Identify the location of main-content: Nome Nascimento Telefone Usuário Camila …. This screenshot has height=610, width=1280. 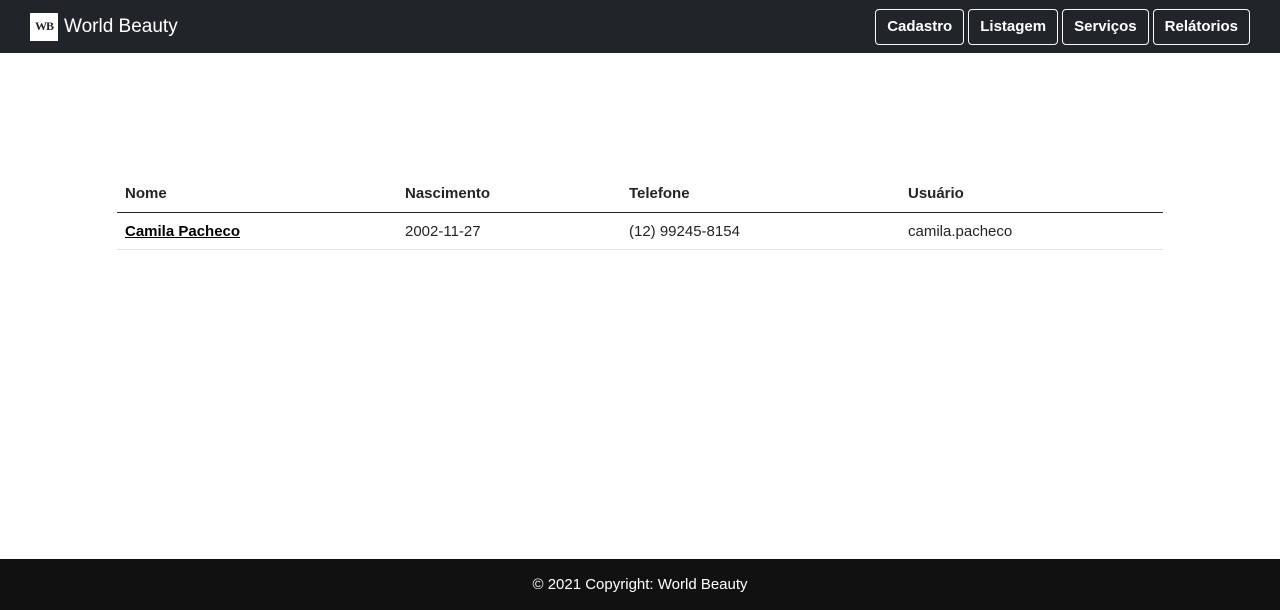
(640, 213).